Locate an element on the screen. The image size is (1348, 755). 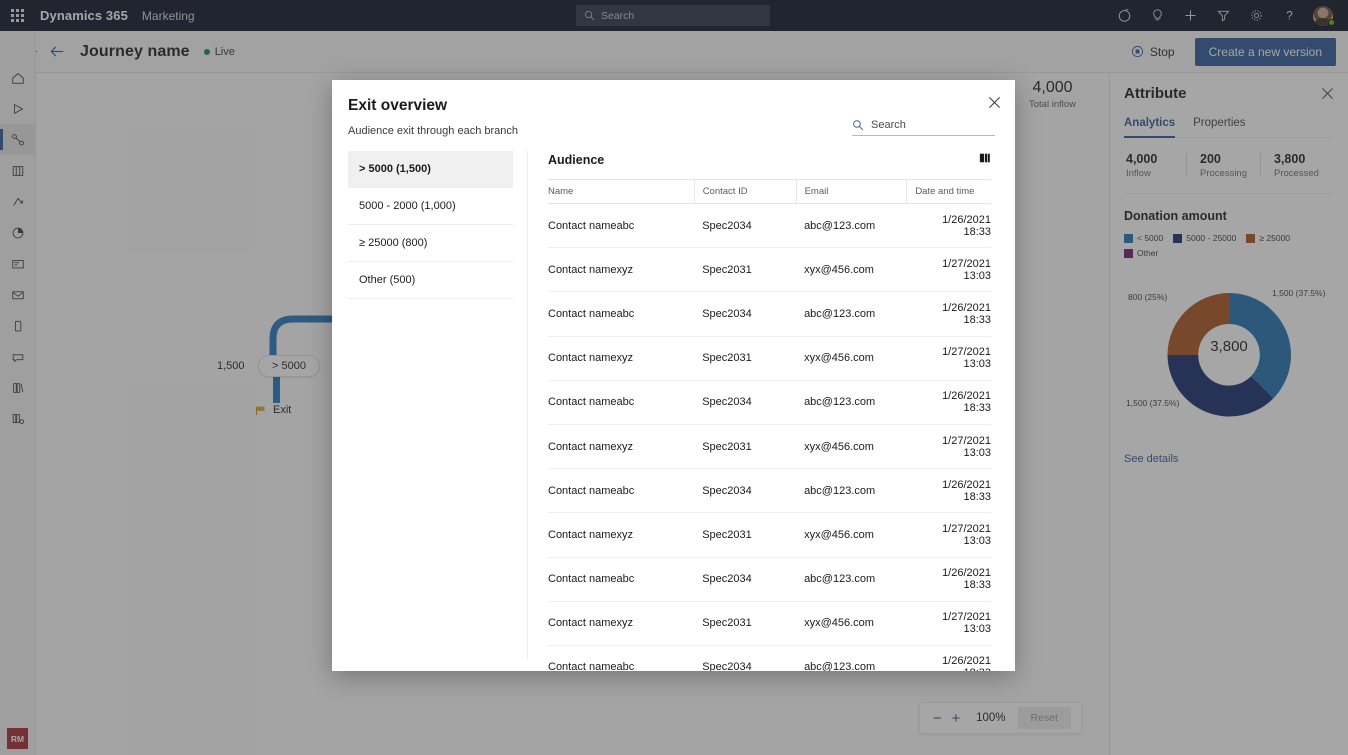
audience-table-header-row: Name Contact ID Email Date and time is located at coordinates (769, 191).